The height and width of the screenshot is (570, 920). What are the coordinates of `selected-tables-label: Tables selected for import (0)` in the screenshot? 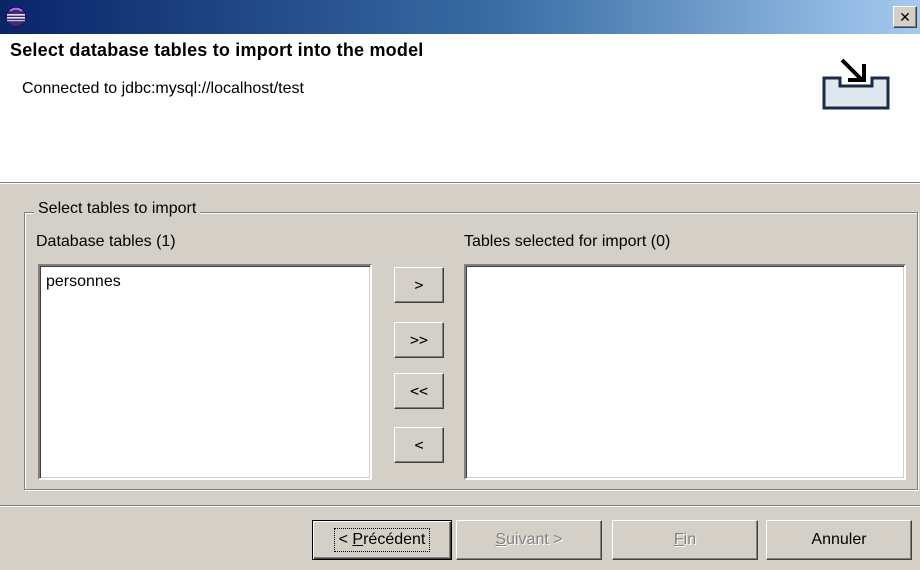 It's located at (567, 241).